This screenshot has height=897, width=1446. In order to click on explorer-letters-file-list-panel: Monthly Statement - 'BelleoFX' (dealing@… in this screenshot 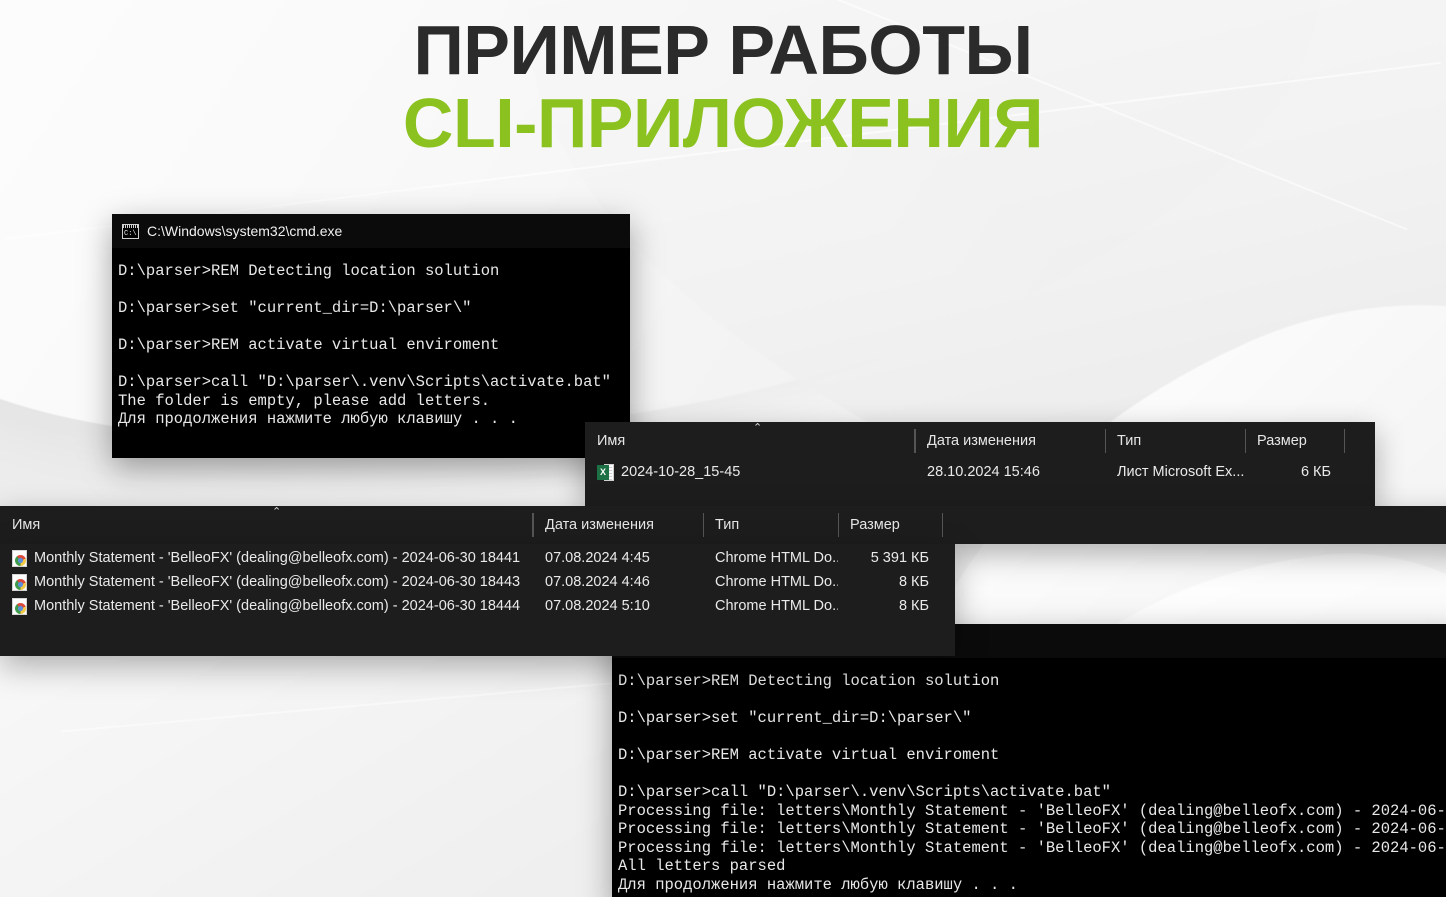, I will do `click(477, 600)`.